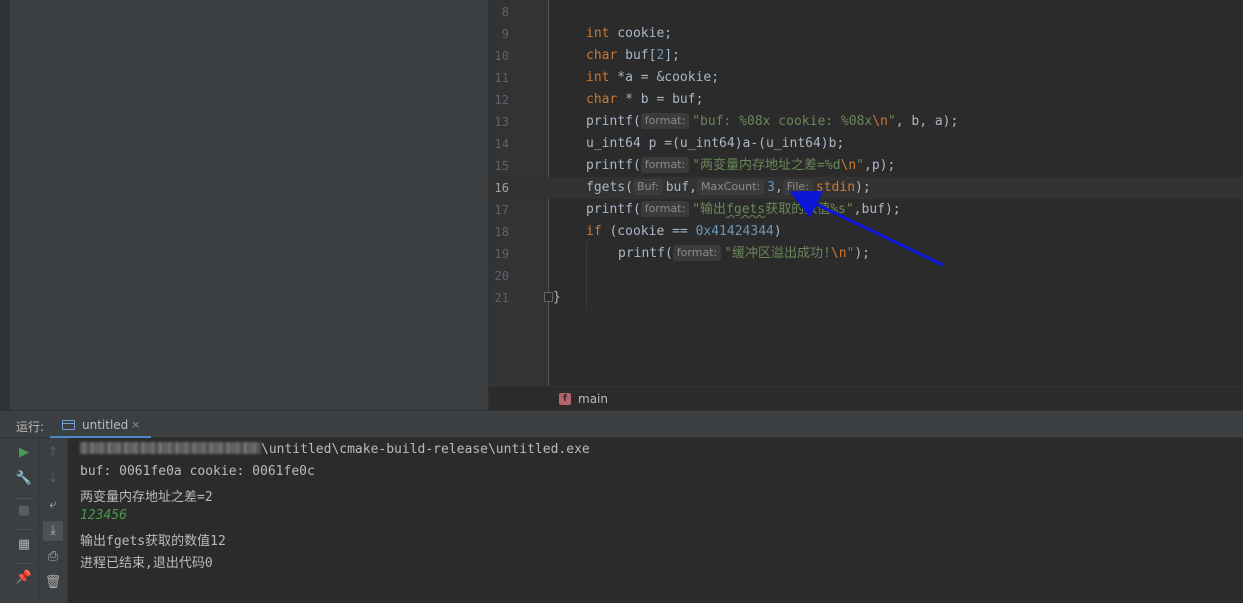 Image resolution: width=1243 pixels, height=603 pixels. Describe the element at coordinates (68, 425) in the screenshot. I see `console-icon` at that location.